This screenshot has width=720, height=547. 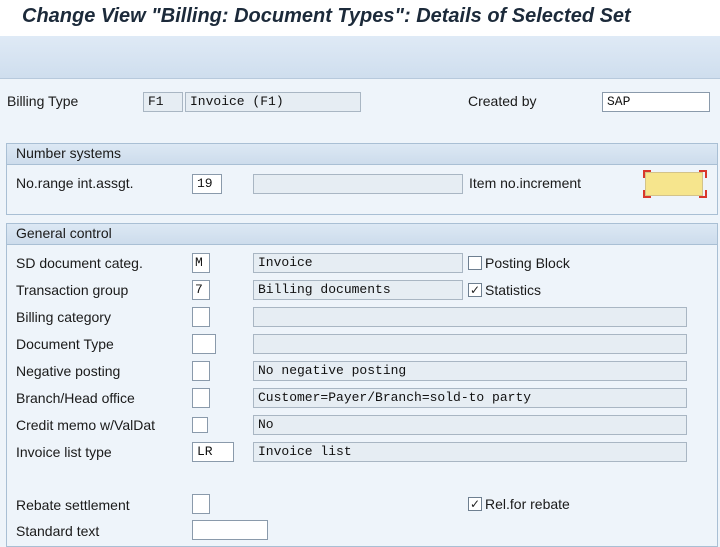 What do you see at coordinates (470, 425) in the screenshot?
I see `credit-memo-description: No` at bounding box center [470, 425].